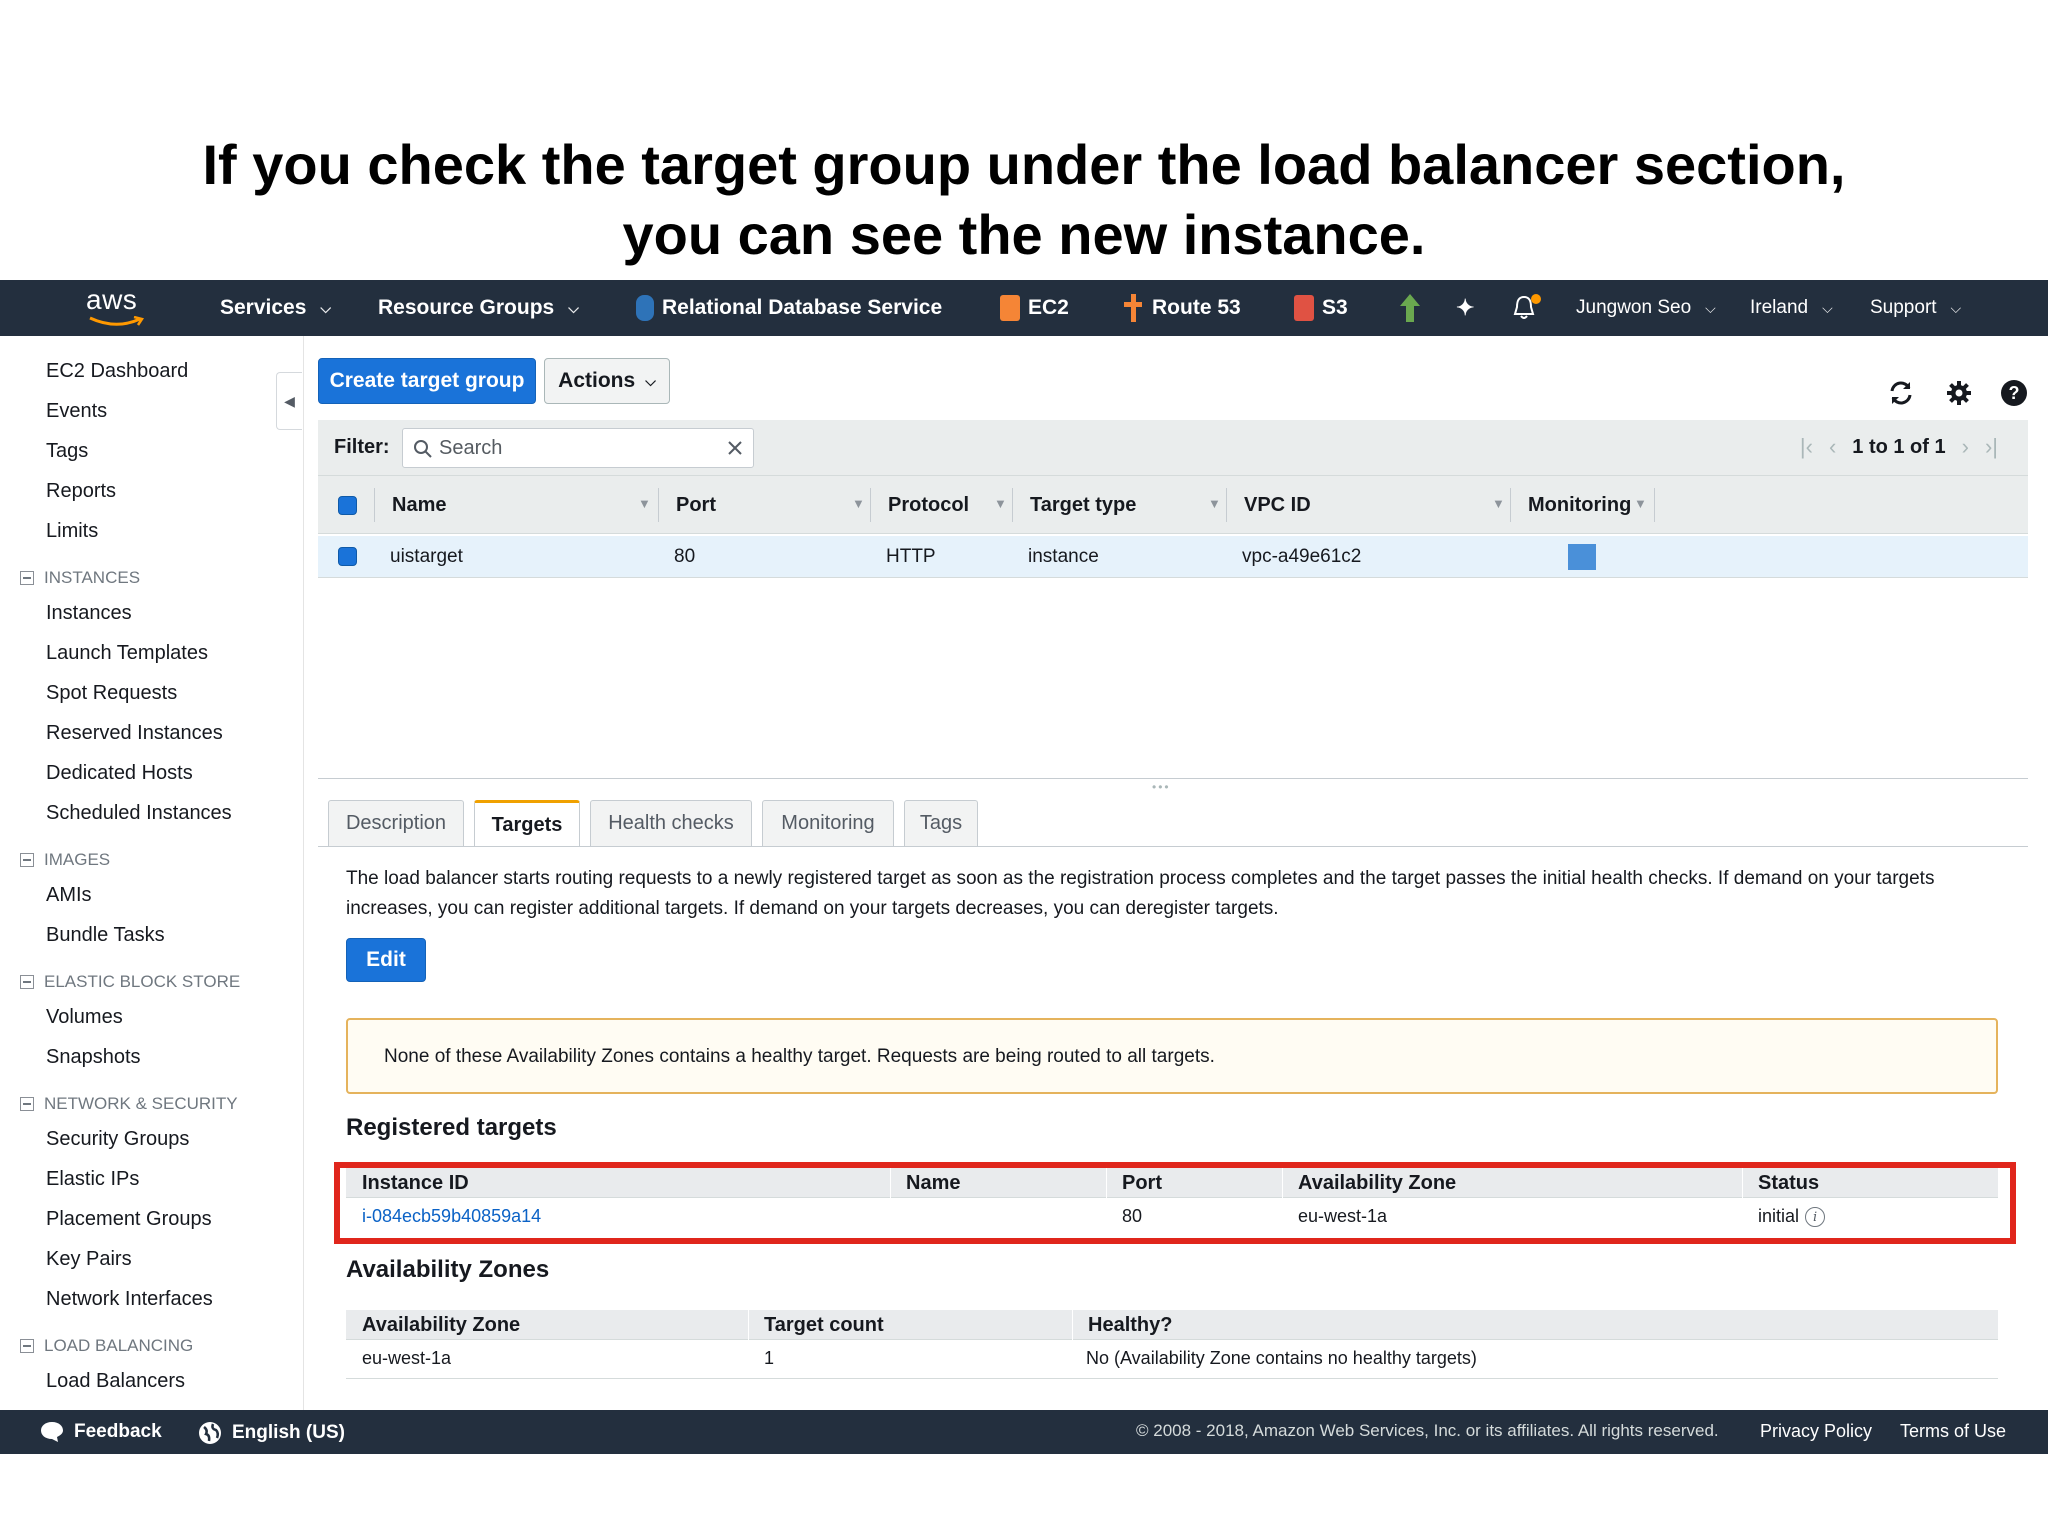 This screenshot has width=2048, height=1536. I want to click on column-header-name: Name, so click(419, 505).